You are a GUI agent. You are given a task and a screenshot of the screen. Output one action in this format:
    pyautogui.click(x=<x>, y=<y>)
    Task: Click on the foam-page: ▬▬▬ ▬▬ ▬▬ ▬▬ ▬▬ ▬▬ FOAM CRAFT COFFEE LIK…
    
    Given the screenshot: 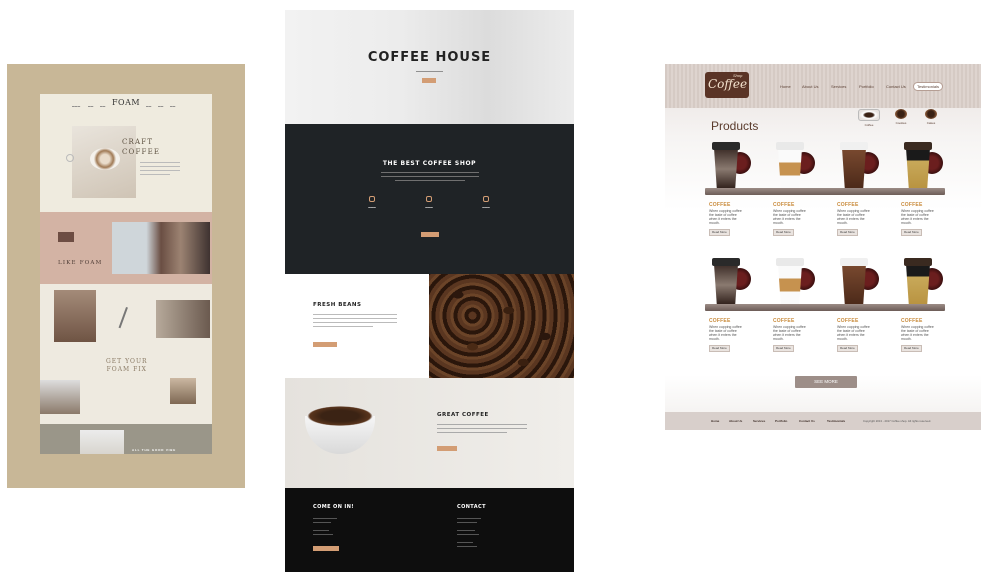 What is the action you would take?
    pyautogui.click(x=126, y=274)
    